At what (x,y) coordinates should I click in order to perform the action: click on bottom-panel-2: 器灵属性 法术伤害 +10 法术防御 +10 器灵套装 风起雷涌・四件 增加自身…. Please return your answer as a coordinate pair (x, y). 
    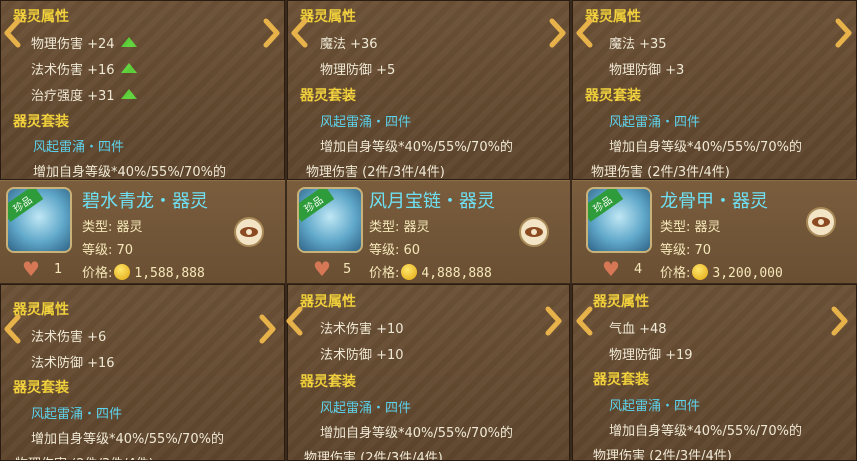
    Looking at the image, I should click on (428, 372).